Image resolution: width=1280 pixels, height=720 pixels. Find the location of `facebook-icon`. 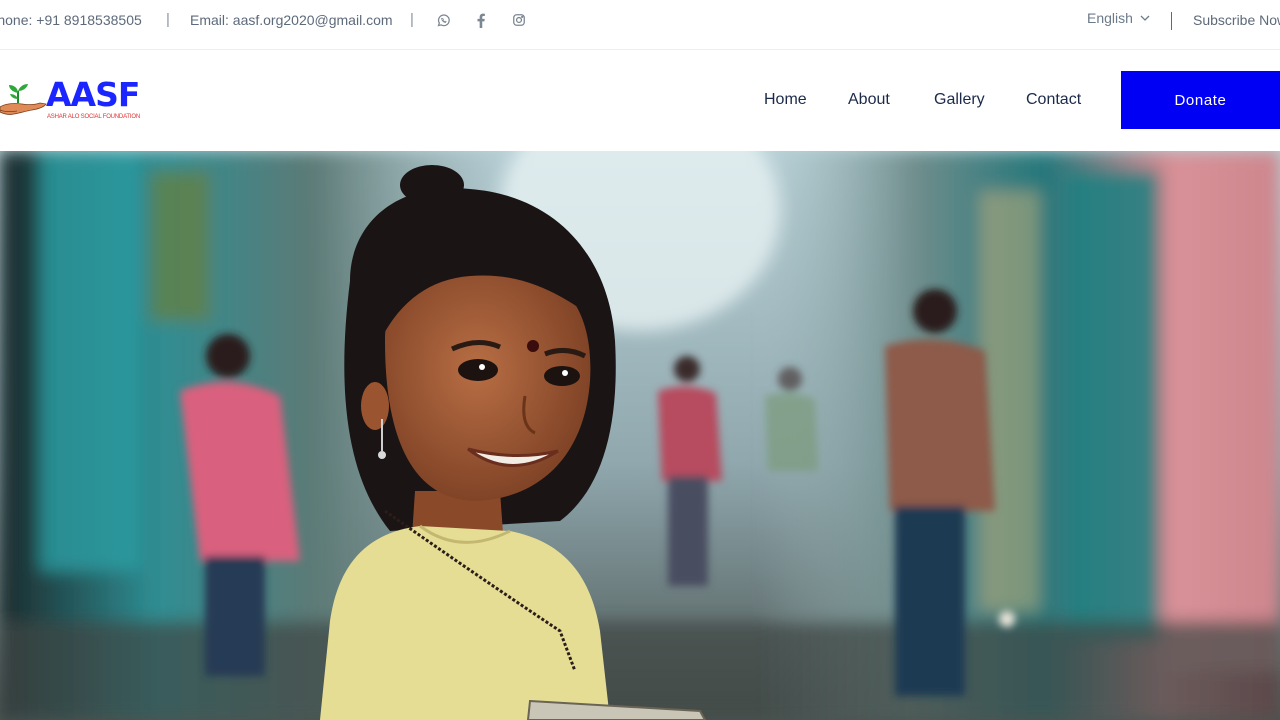

facebook-icon is located at coordinates (481, 20).